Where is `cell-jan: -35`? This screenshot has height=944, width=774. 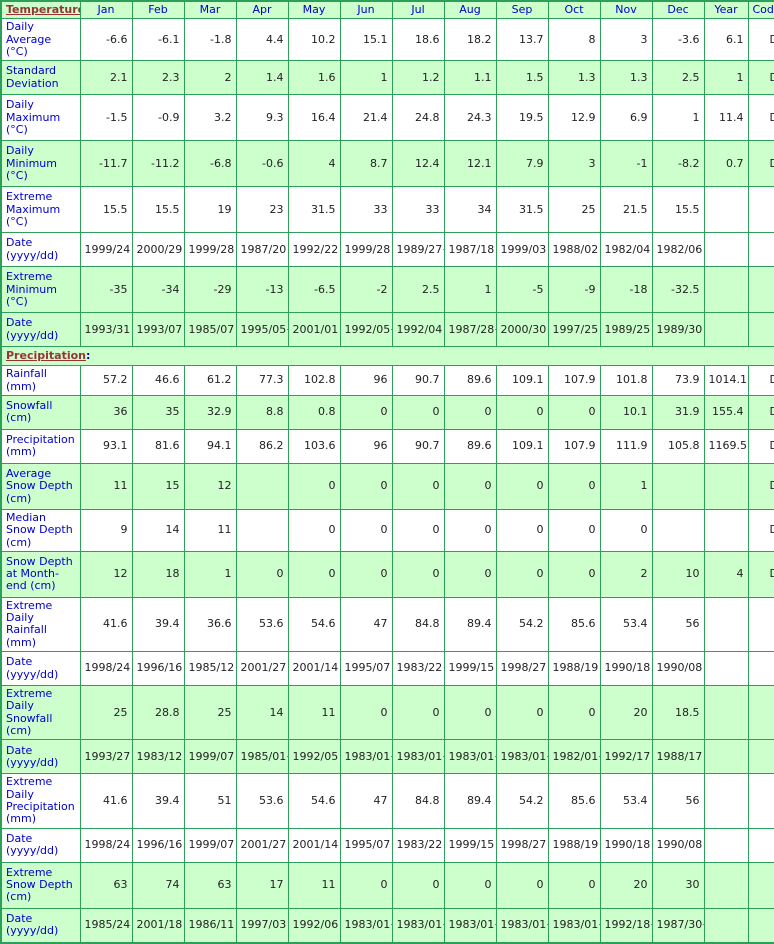
cell-jan: -35 is located at coordinates (106, 290).